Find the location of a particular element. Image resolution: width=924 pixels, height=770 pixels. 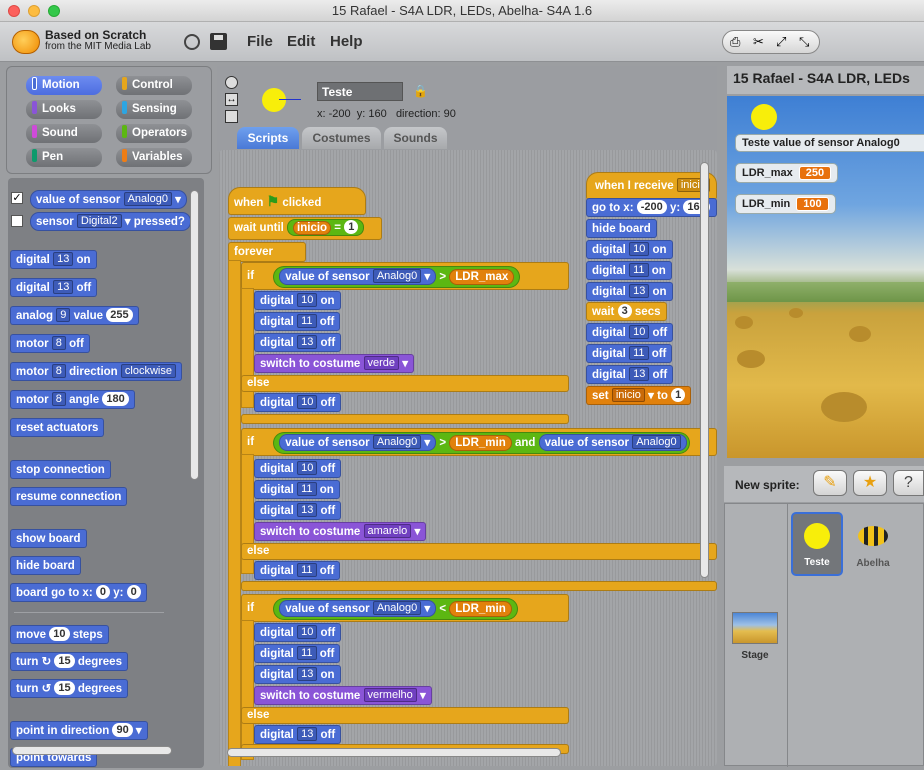

switch-costume-amarelo: switch to costume amarelo ▾ is located at coordinates (340, 531).